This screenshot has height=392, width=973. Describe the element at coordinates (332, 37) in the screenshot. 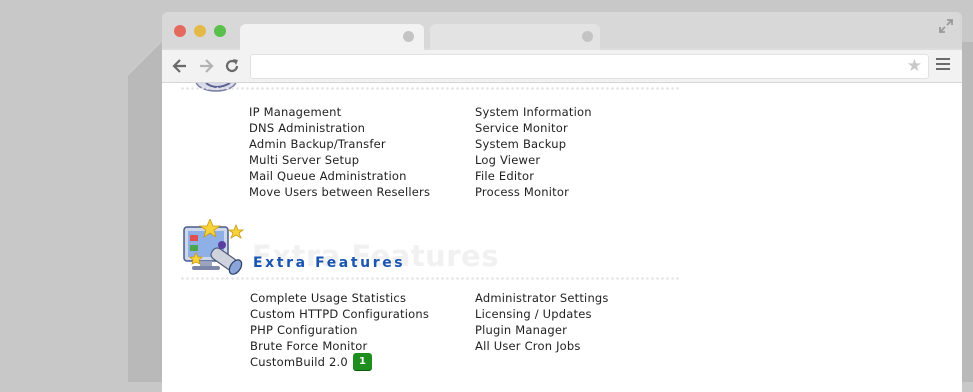

I see `browser-tab-active` at that location.